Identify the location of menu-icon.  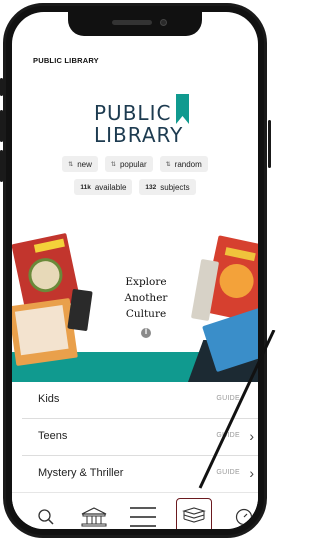
(143, 517).